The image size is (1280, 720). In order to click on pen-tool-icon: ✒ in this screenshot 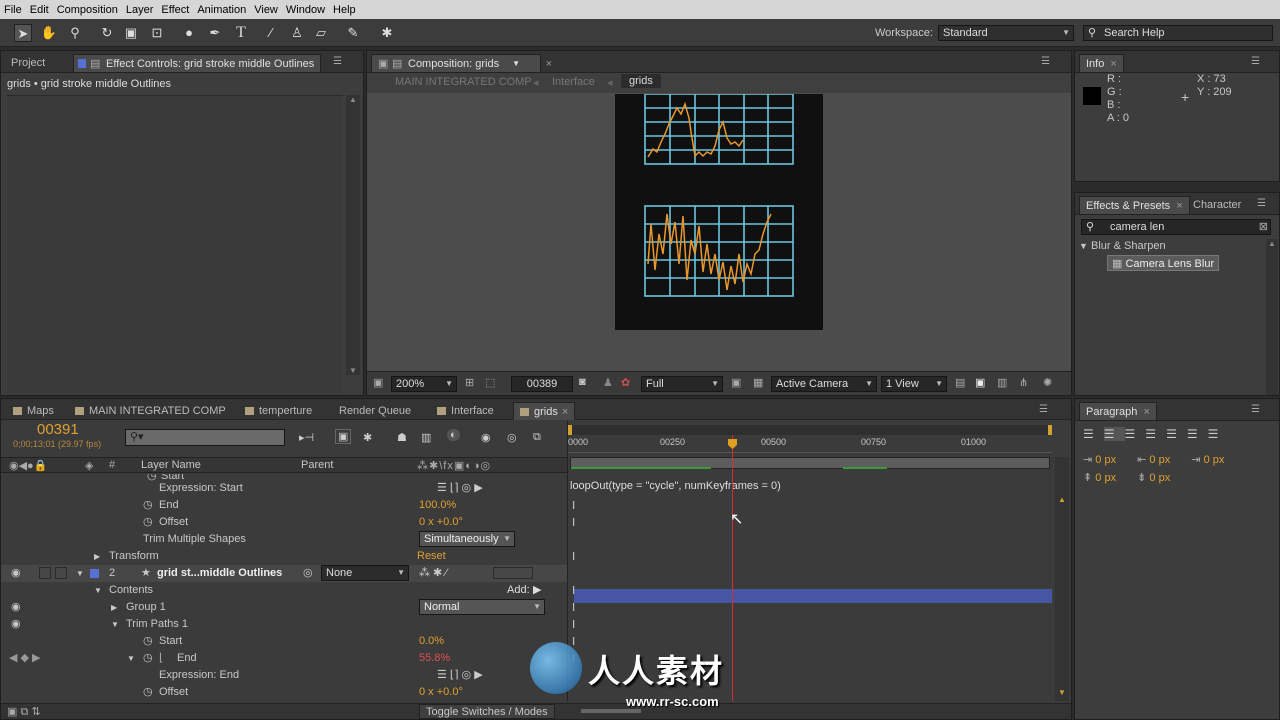, I will do `click(215, 33)`.